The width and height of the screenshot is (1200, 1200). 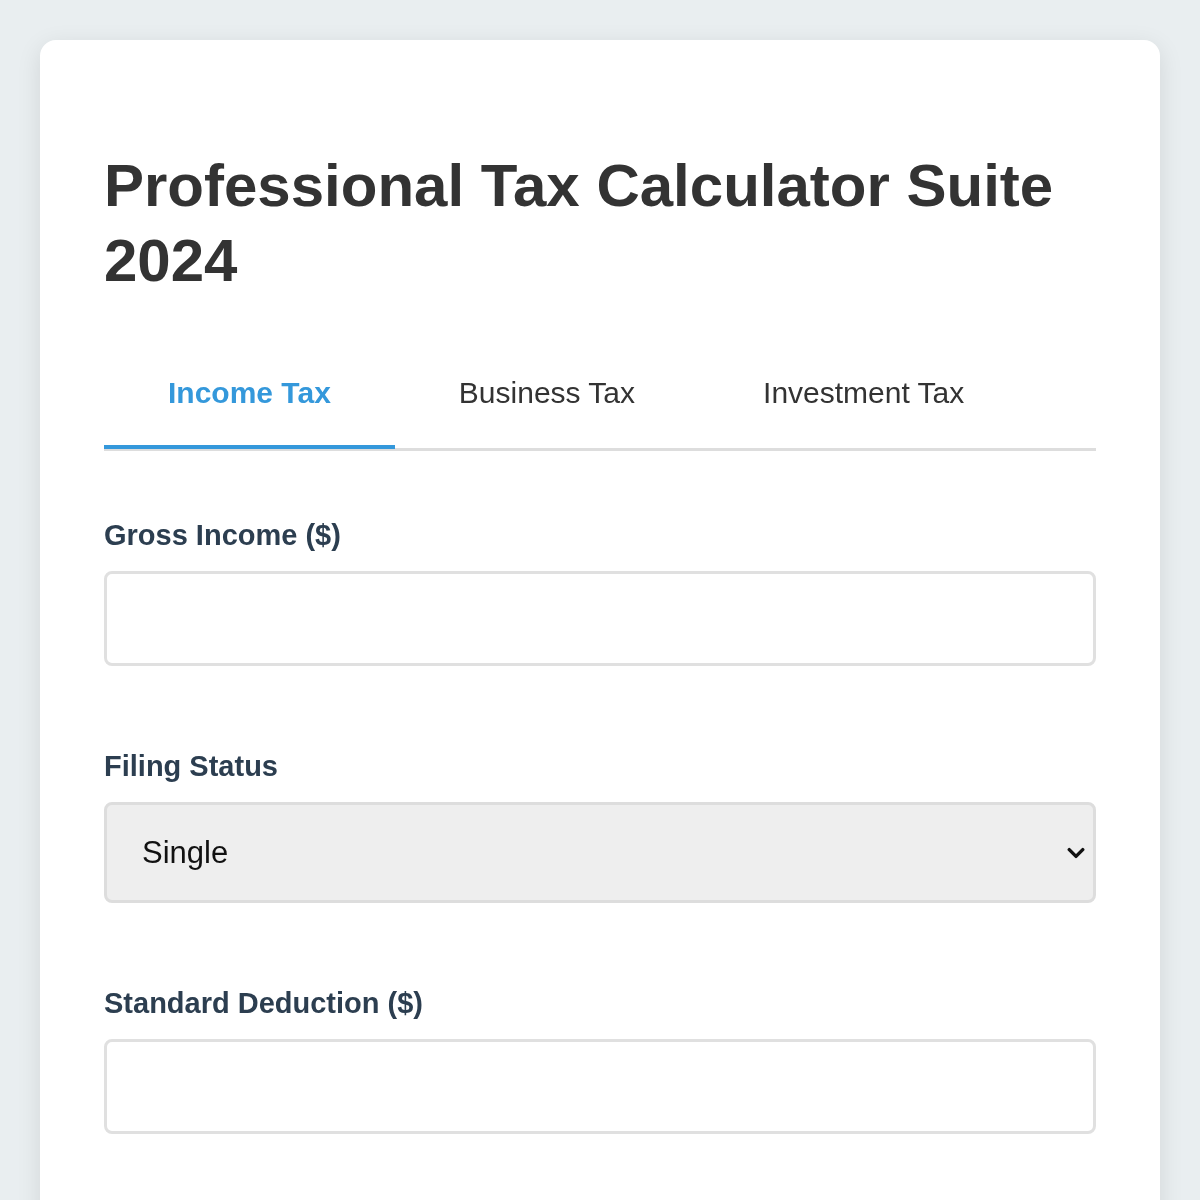 What do you see at coordinates (222, 535) in the screenshot?
I see `field-label: Gross Income ($)` at bounding box center [222, 535].